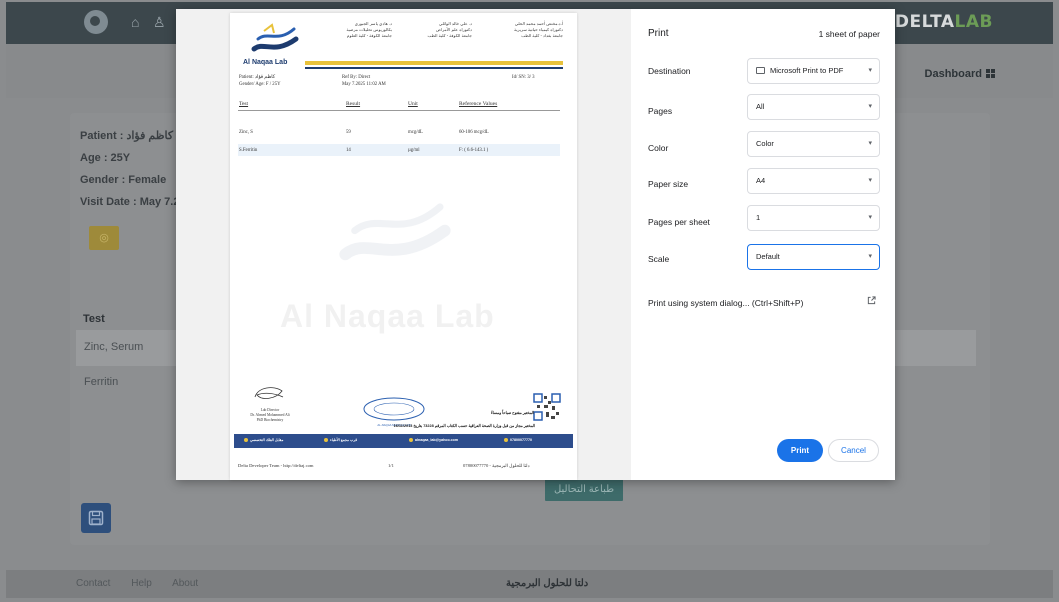 The width and height of the screenshot is (1059, 602). Describe the element at coordinates (813, 144) in the screenshot. I see `color-select: Color ▾` at that location.